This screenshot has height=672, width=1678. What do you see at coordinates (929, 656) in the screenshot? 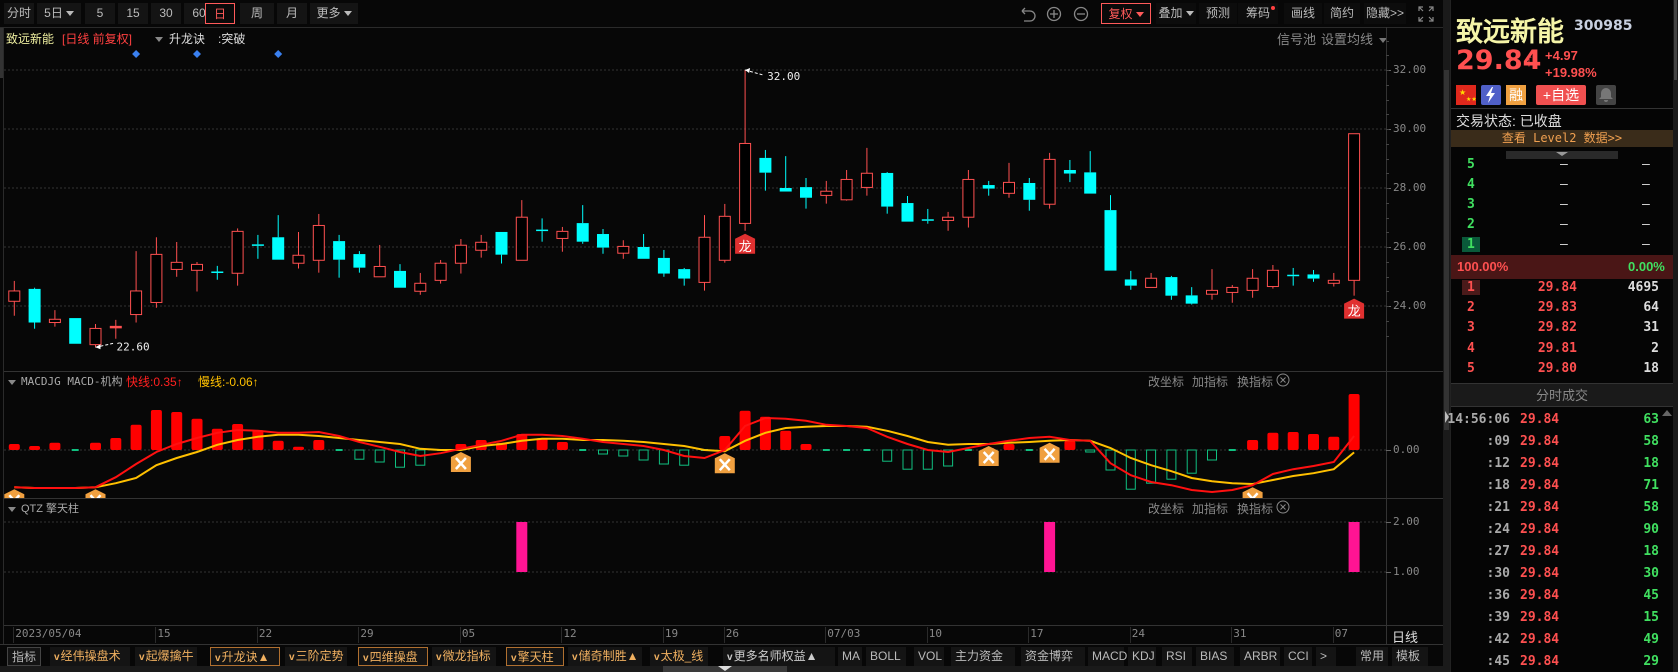
I see `indicator-tab-13: VOL` at bounding box center [929, 656].